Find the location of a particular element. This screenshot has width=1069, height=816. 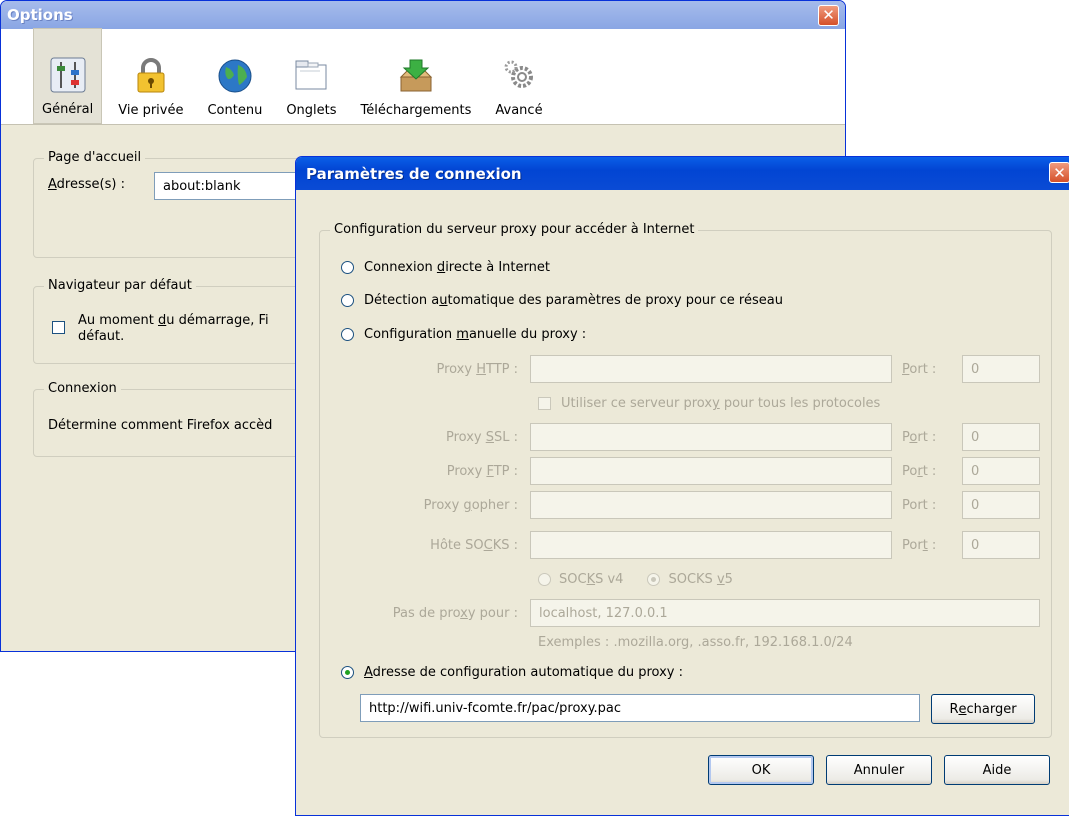

no-proxy-label: Pas de proxy pour : is located at coordinates (455, 613).